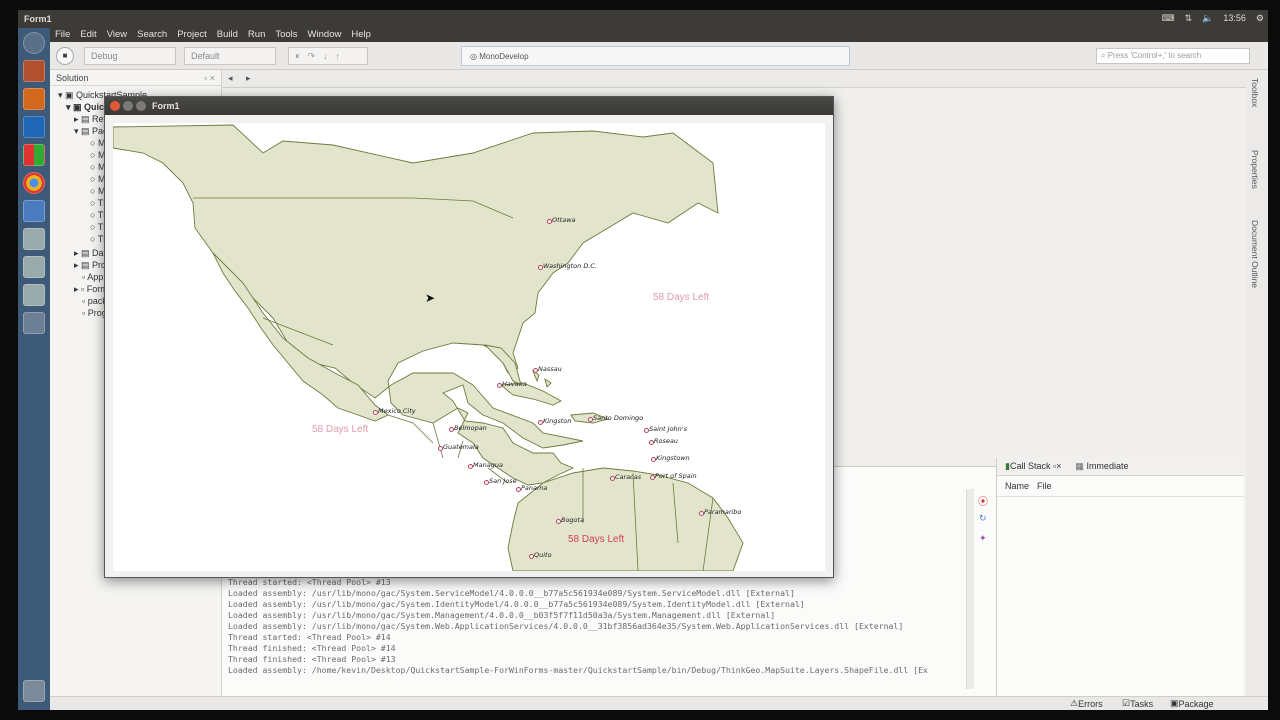  Describe the element at coordinates (1207, 18) in the screenshot. I see `volume-icon: 🔈` at that location.